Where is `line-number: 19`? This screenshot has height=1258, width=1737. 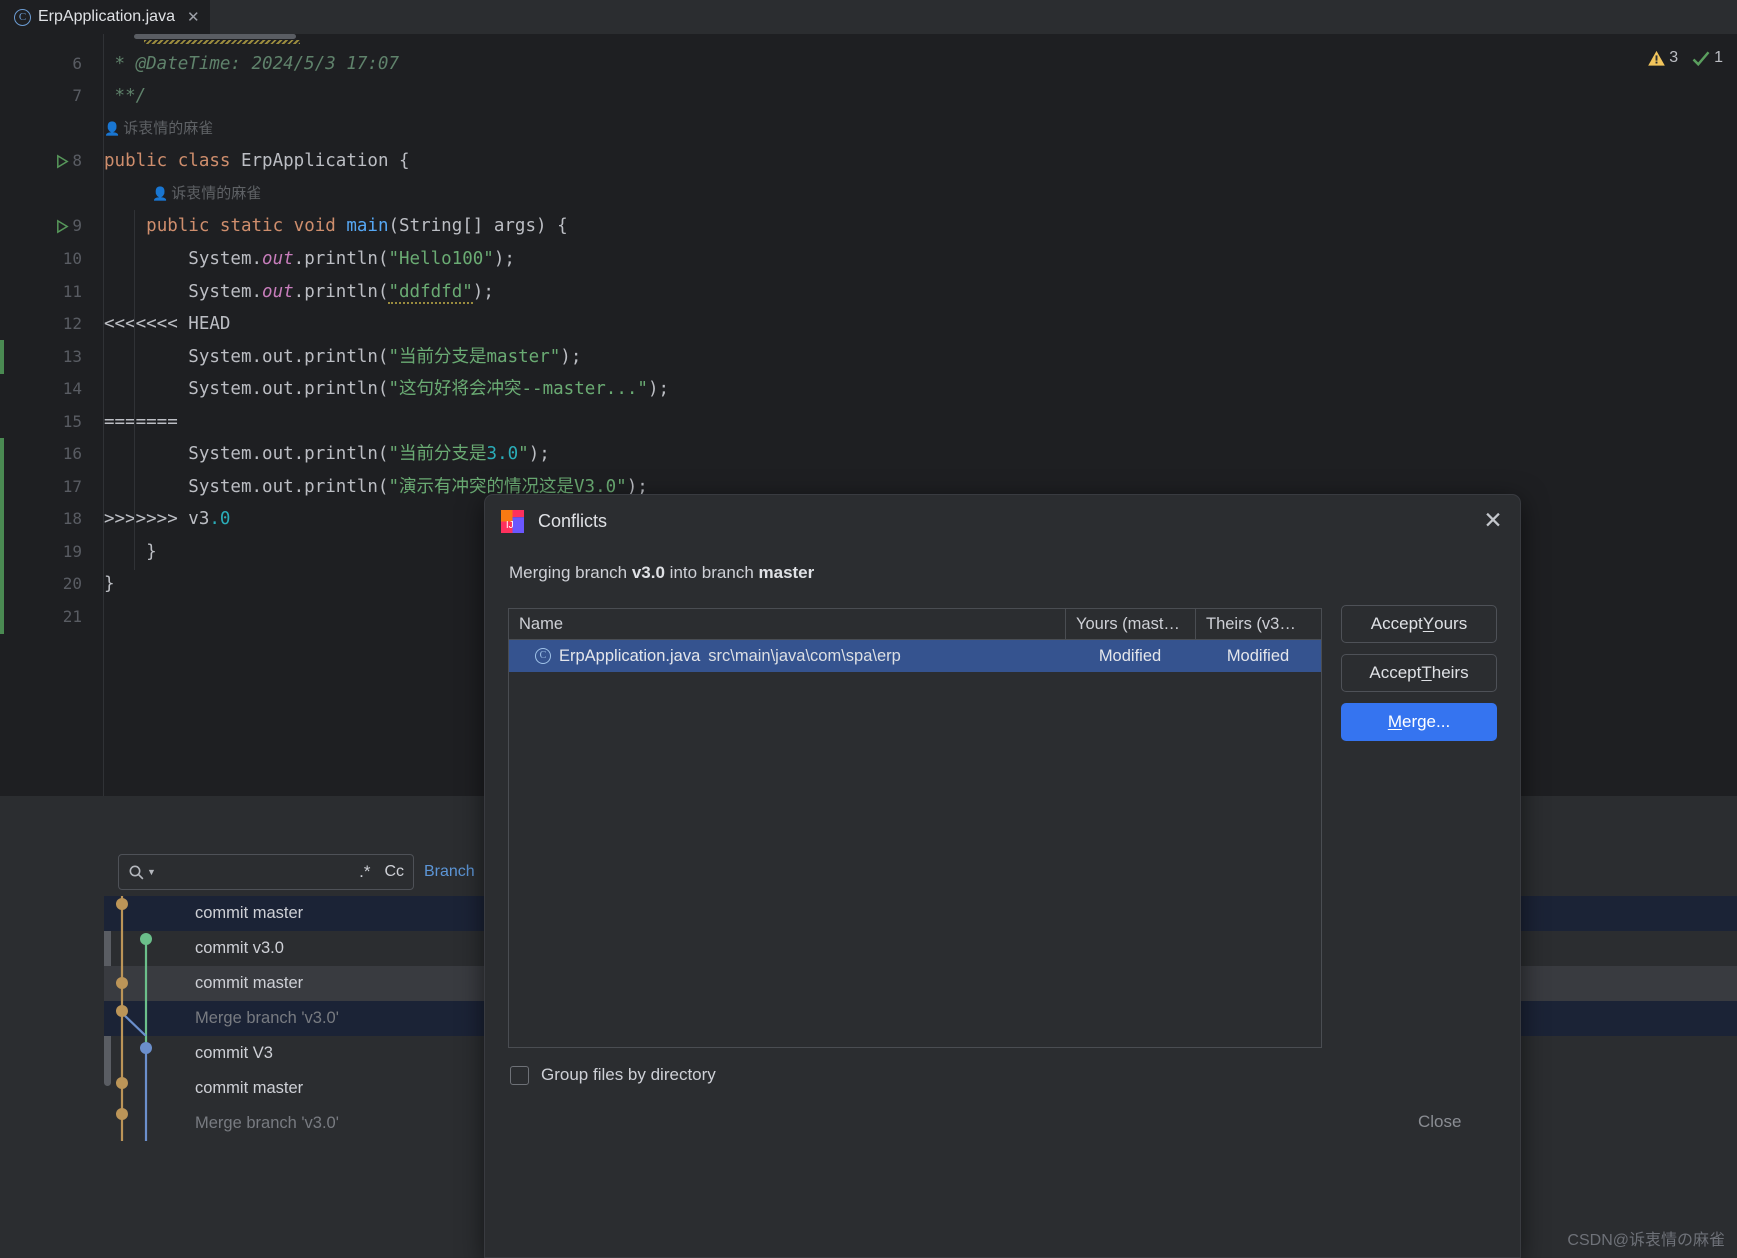
line-number: 19 is located at coordinates (72, 551).